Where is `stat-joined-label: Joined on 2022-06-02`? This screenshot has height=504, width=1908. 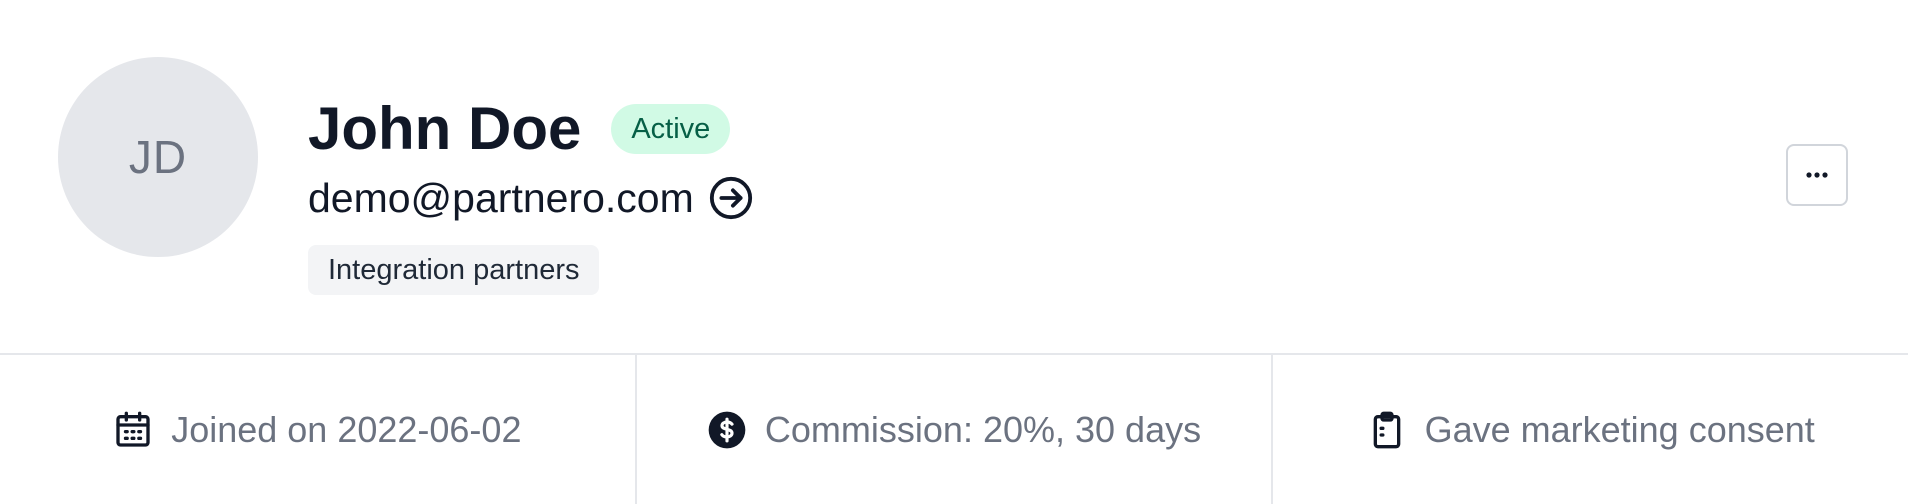
stat-joined-label: Joined on 2022-06-02 is located at coordinates (346, 429).